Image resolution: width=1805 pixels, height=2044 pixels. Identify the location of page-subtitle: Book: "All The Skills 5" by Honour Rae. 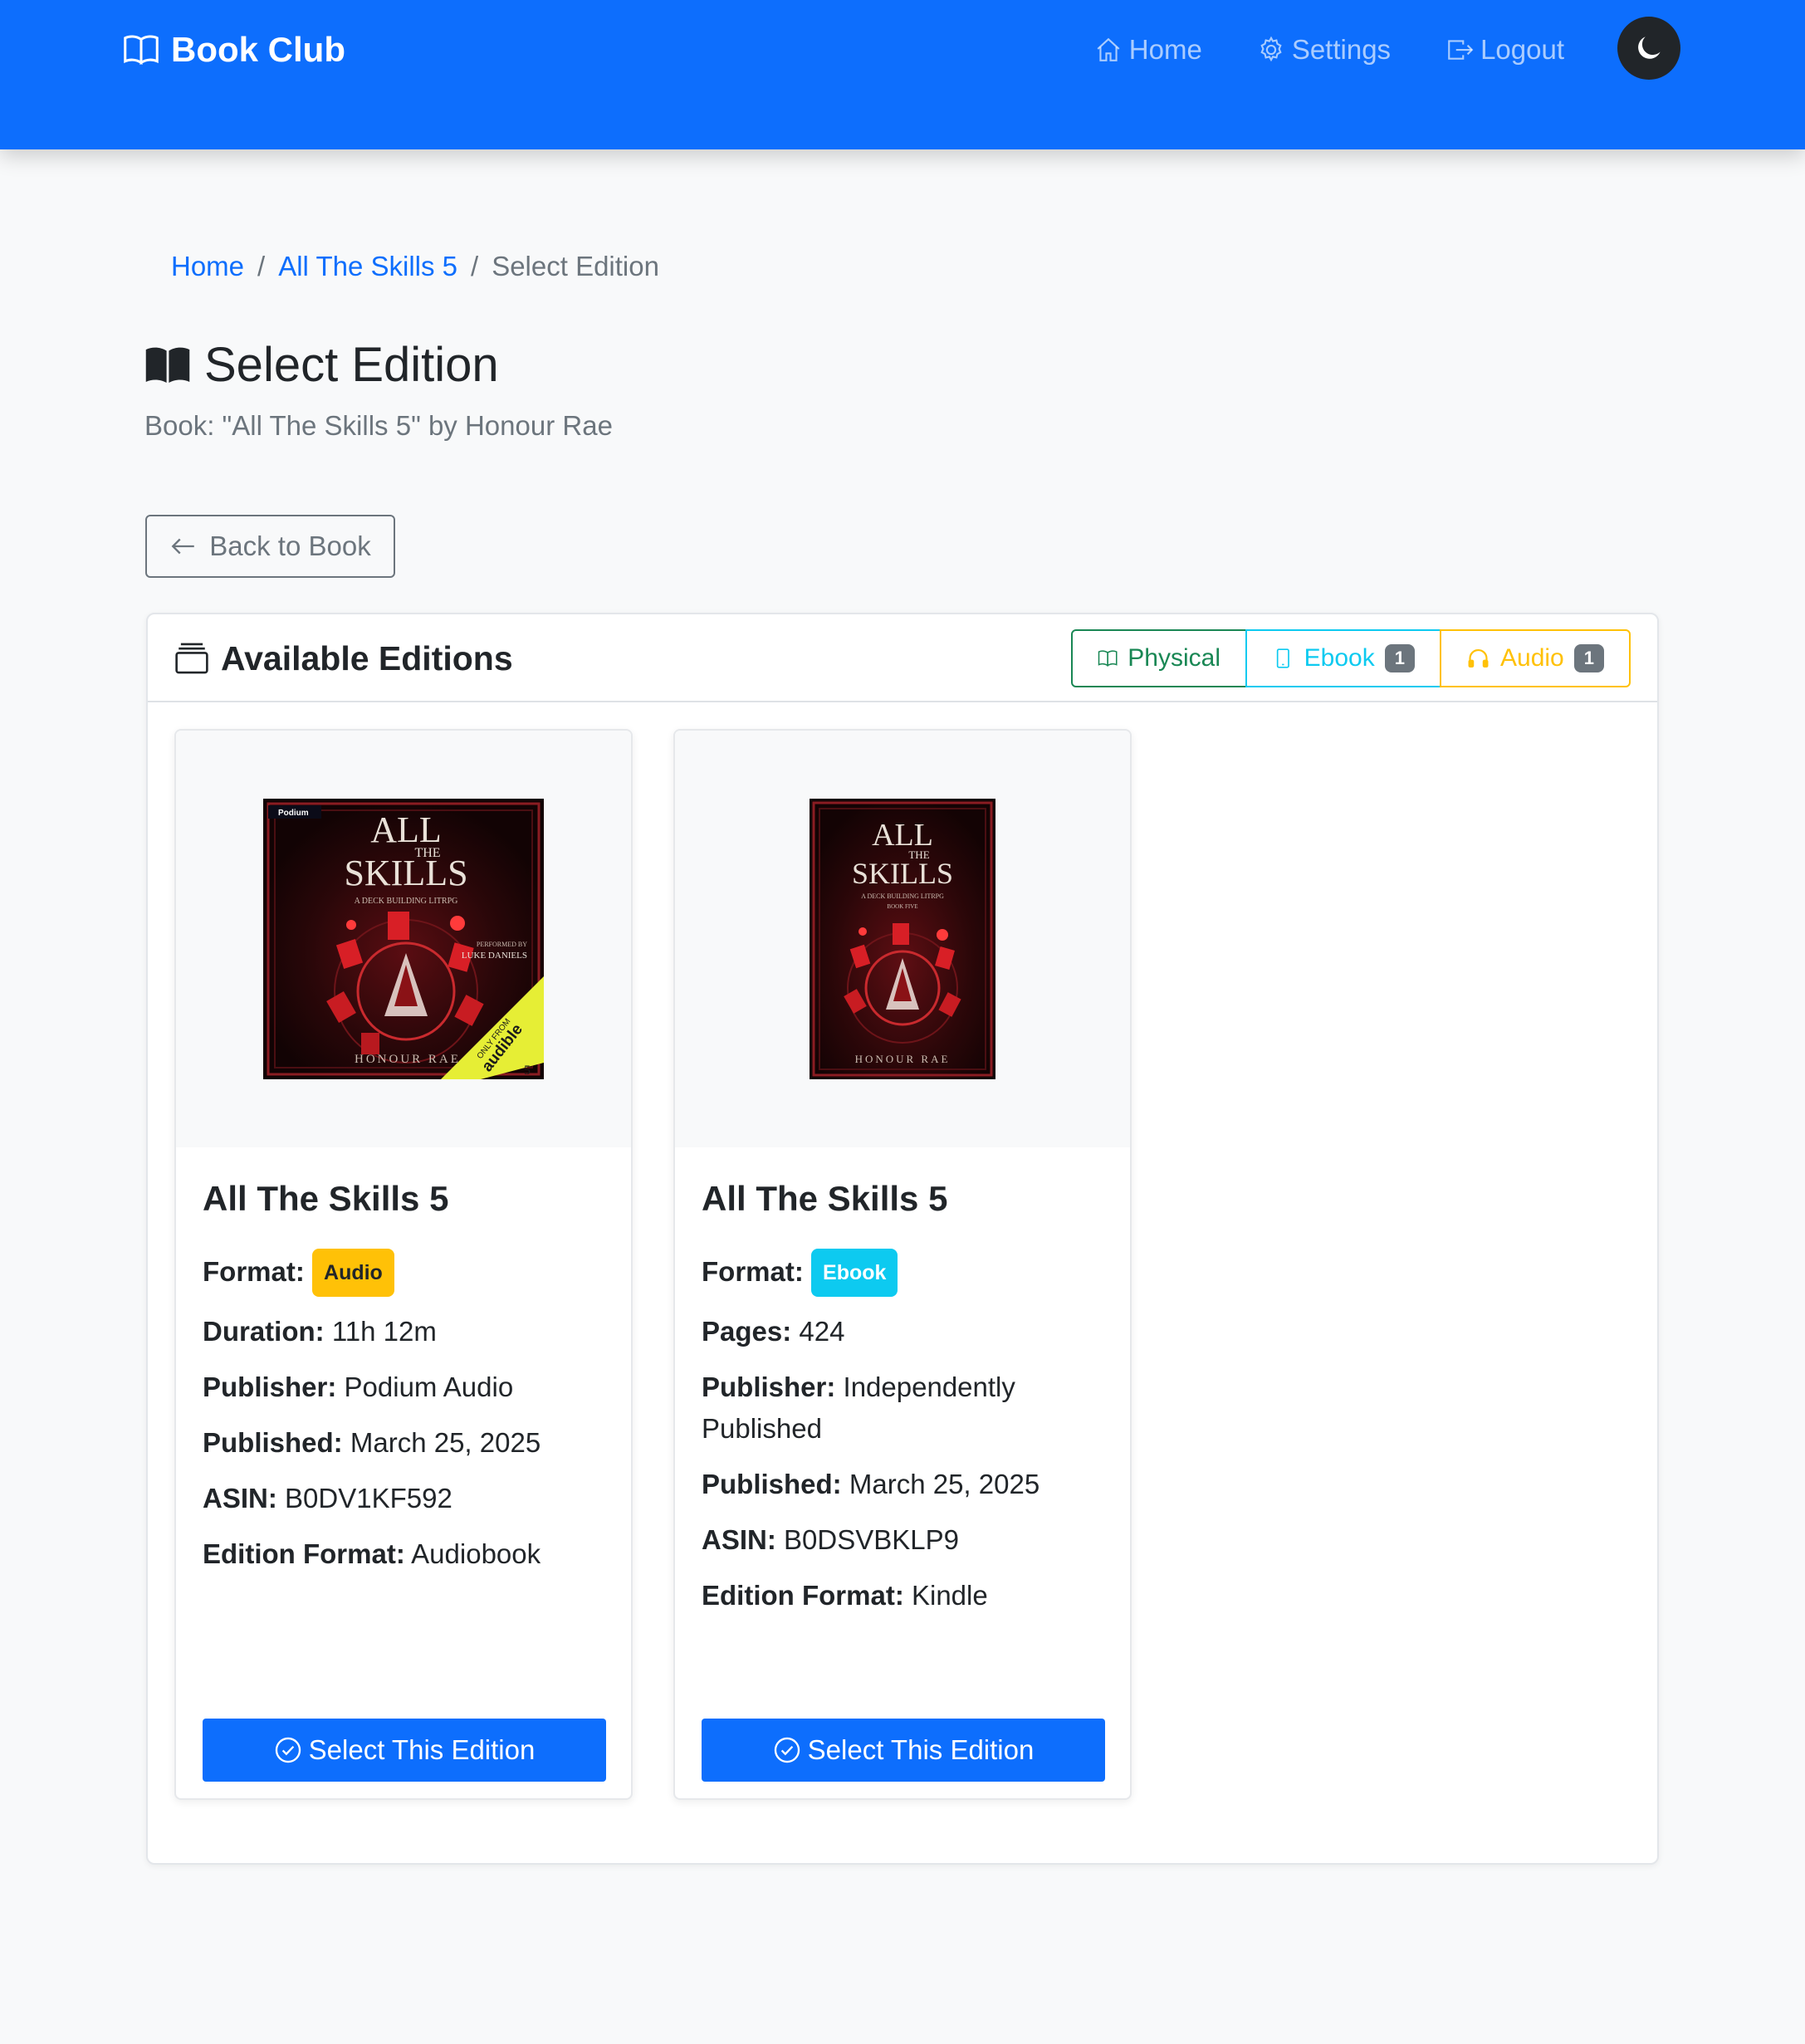
(378, 425).